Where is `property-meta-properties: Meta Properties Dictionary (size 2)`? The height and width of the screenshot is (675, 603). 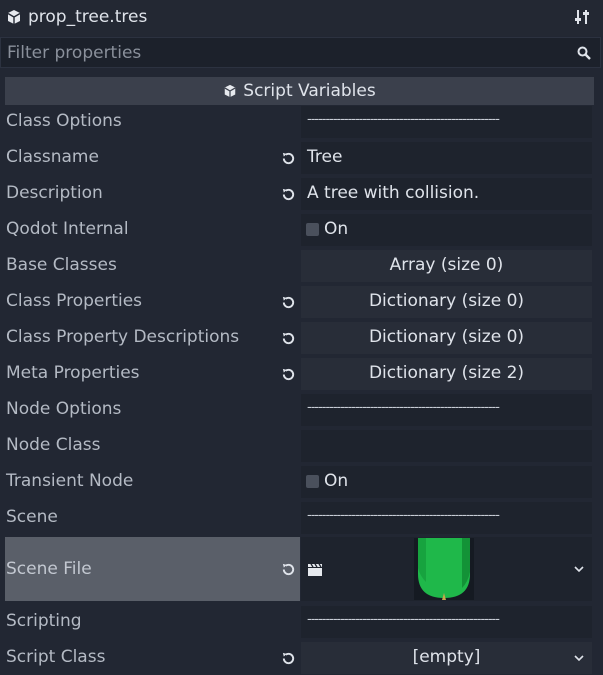
property-meta-properties: Meta Properties Dictionary (size 2) is located at coordinates (301, 374).